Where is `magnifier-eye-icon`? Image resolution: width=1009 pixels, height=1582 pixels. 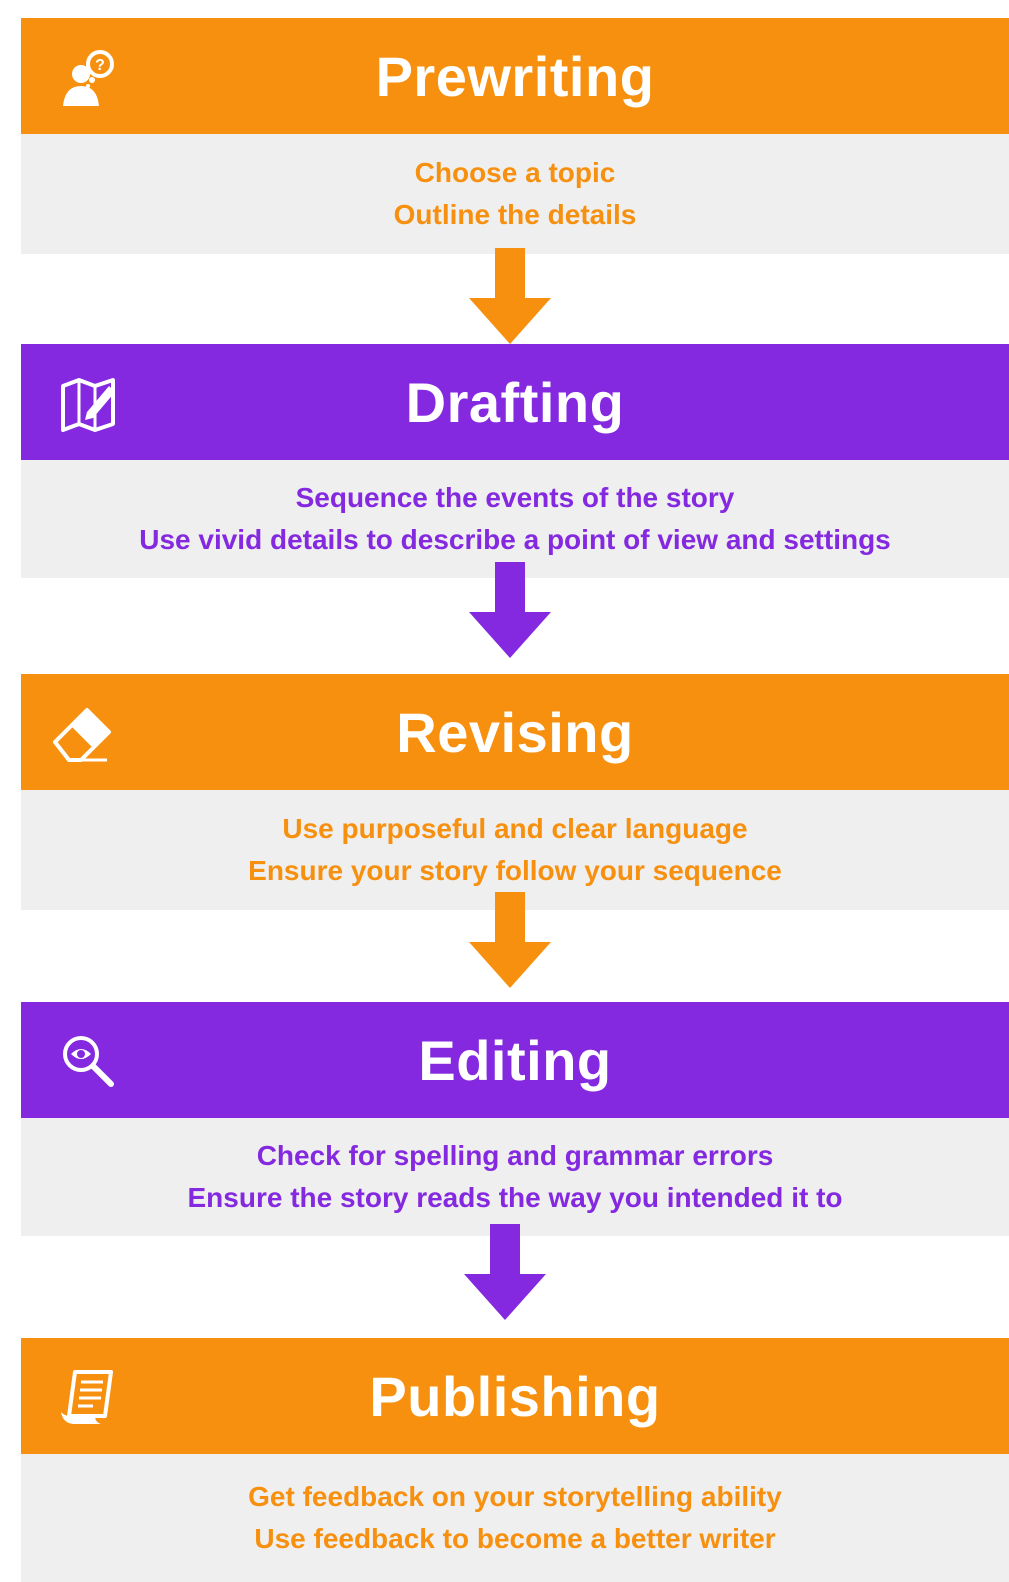
magnifier-eye-icon is located at coordinates (89, 1062).